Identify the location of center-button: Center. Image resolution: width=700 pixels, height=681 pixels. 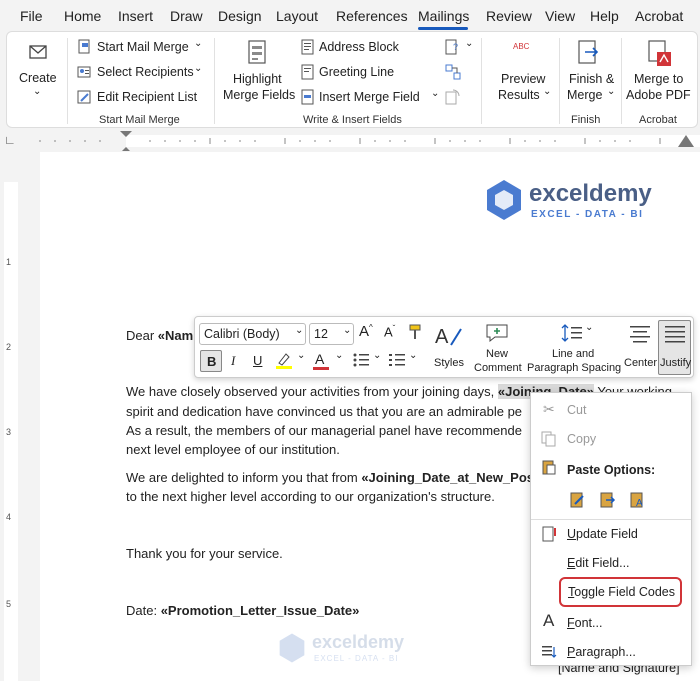
(640, 348).